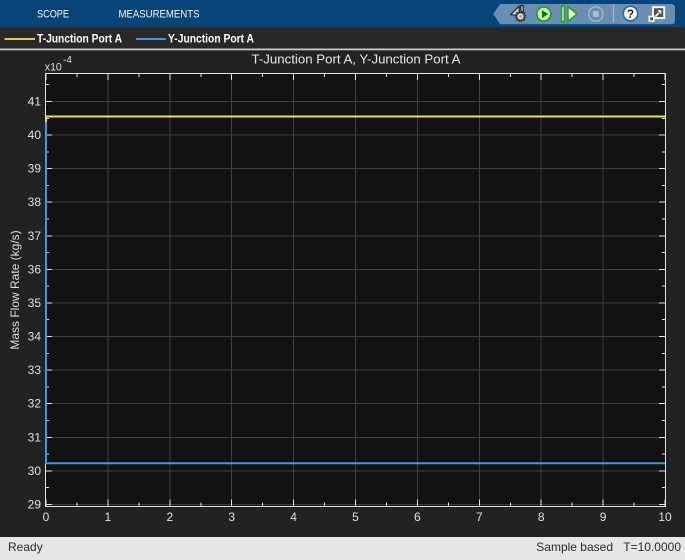 The image size is (685, 560). Describe the element at coordinates (35, 202) in the screenshot. I see `svg-text: 38` at that location.